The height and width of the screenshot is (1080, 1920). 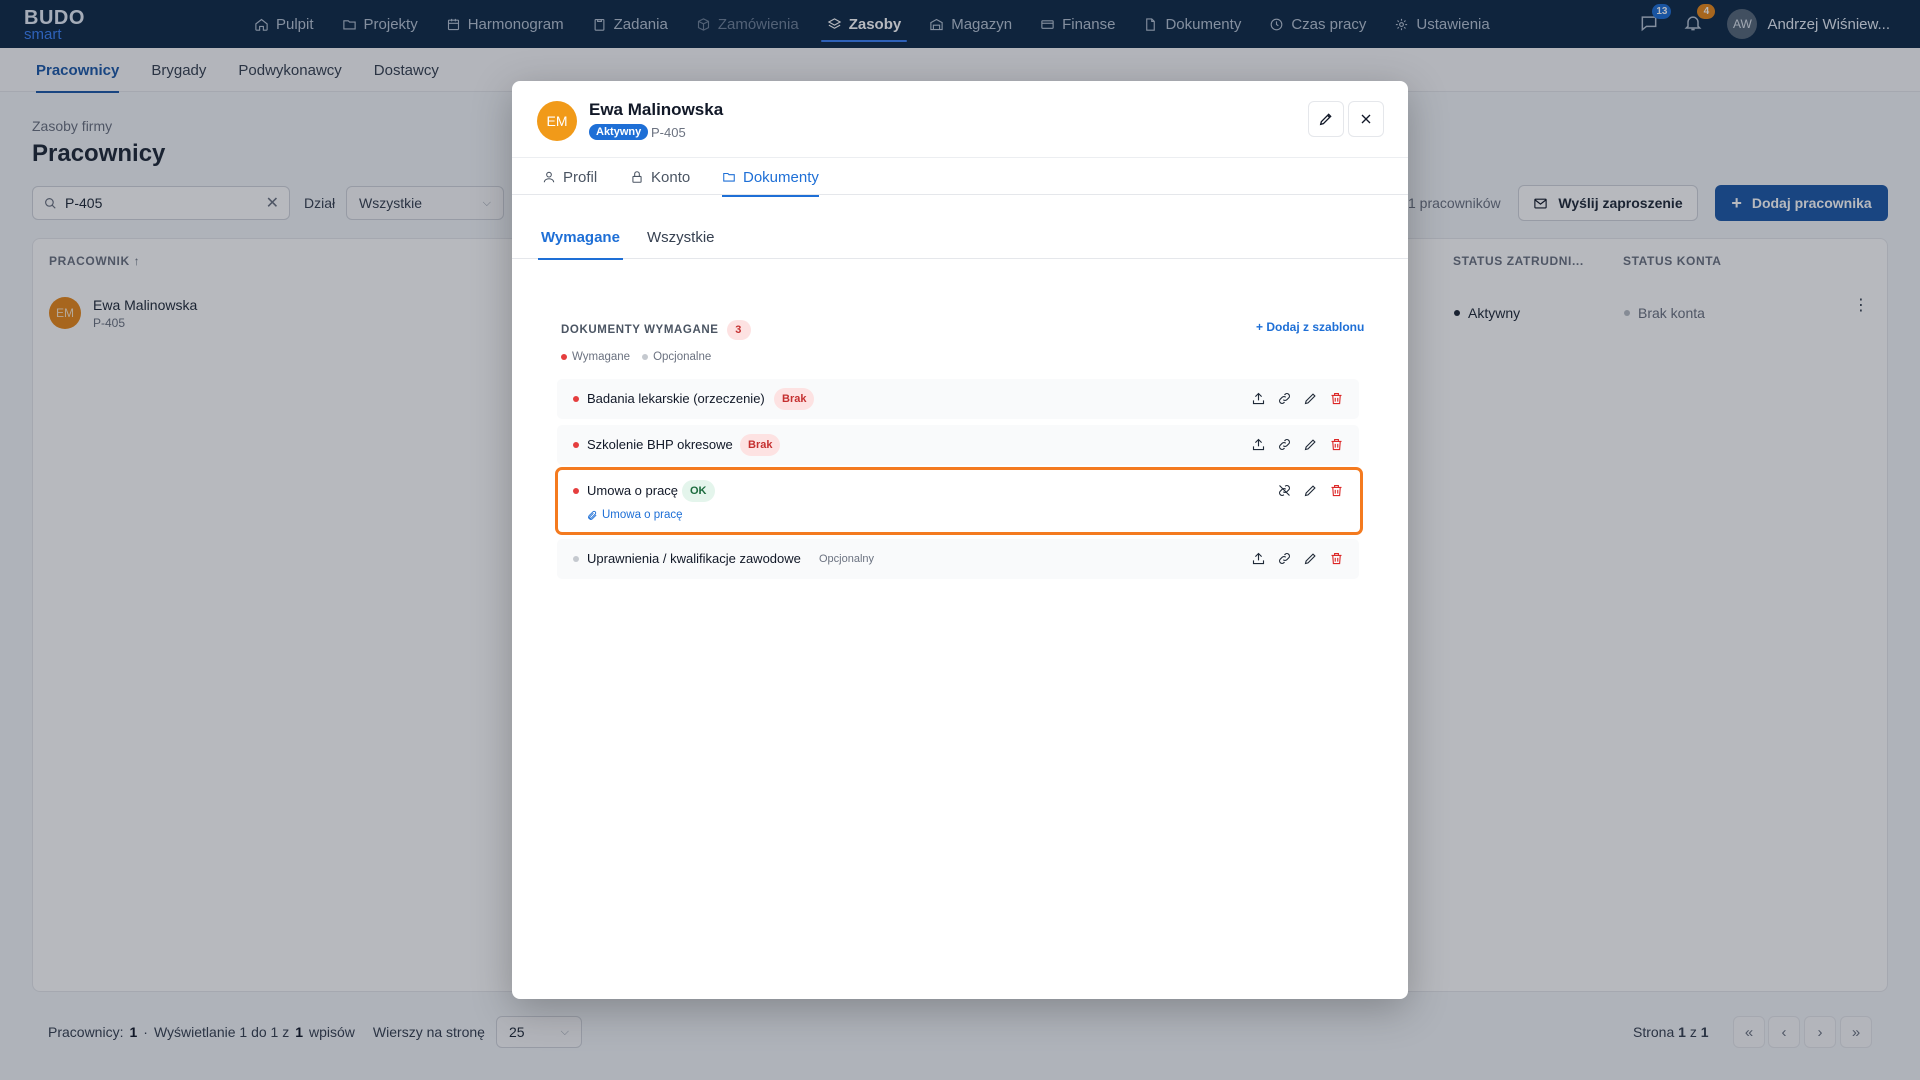 I want to click on add-from-template-link: + Dodaj z szablonu, so click(x=1310, y=327).